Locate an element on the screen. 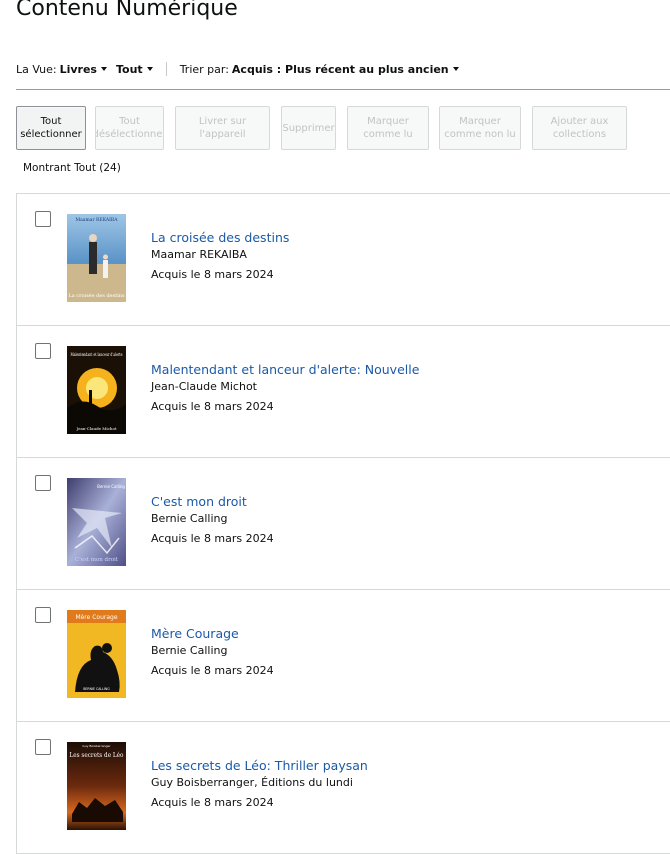 This screenshot has height=854, width=670. book-cover: Guy Boisberranger Les secrets de Léo is located at coordinates (96, 786).